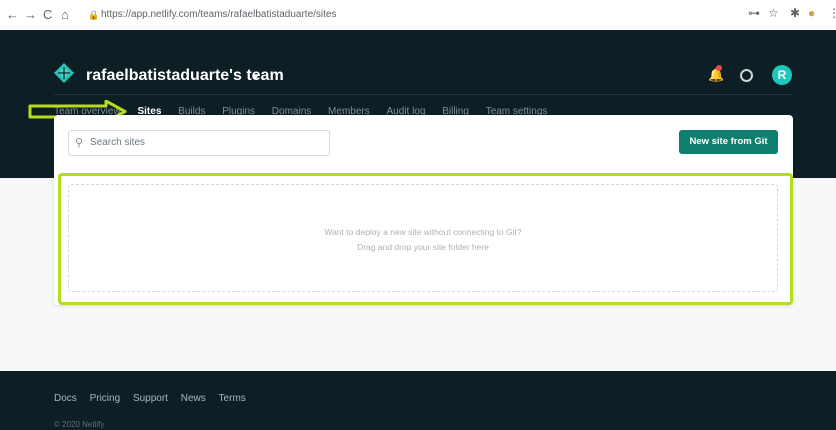  What do you see at coordinates (795, 13) in the screenshot?
I see `extensions-icon: ✱` at bounding box center [795, 13].